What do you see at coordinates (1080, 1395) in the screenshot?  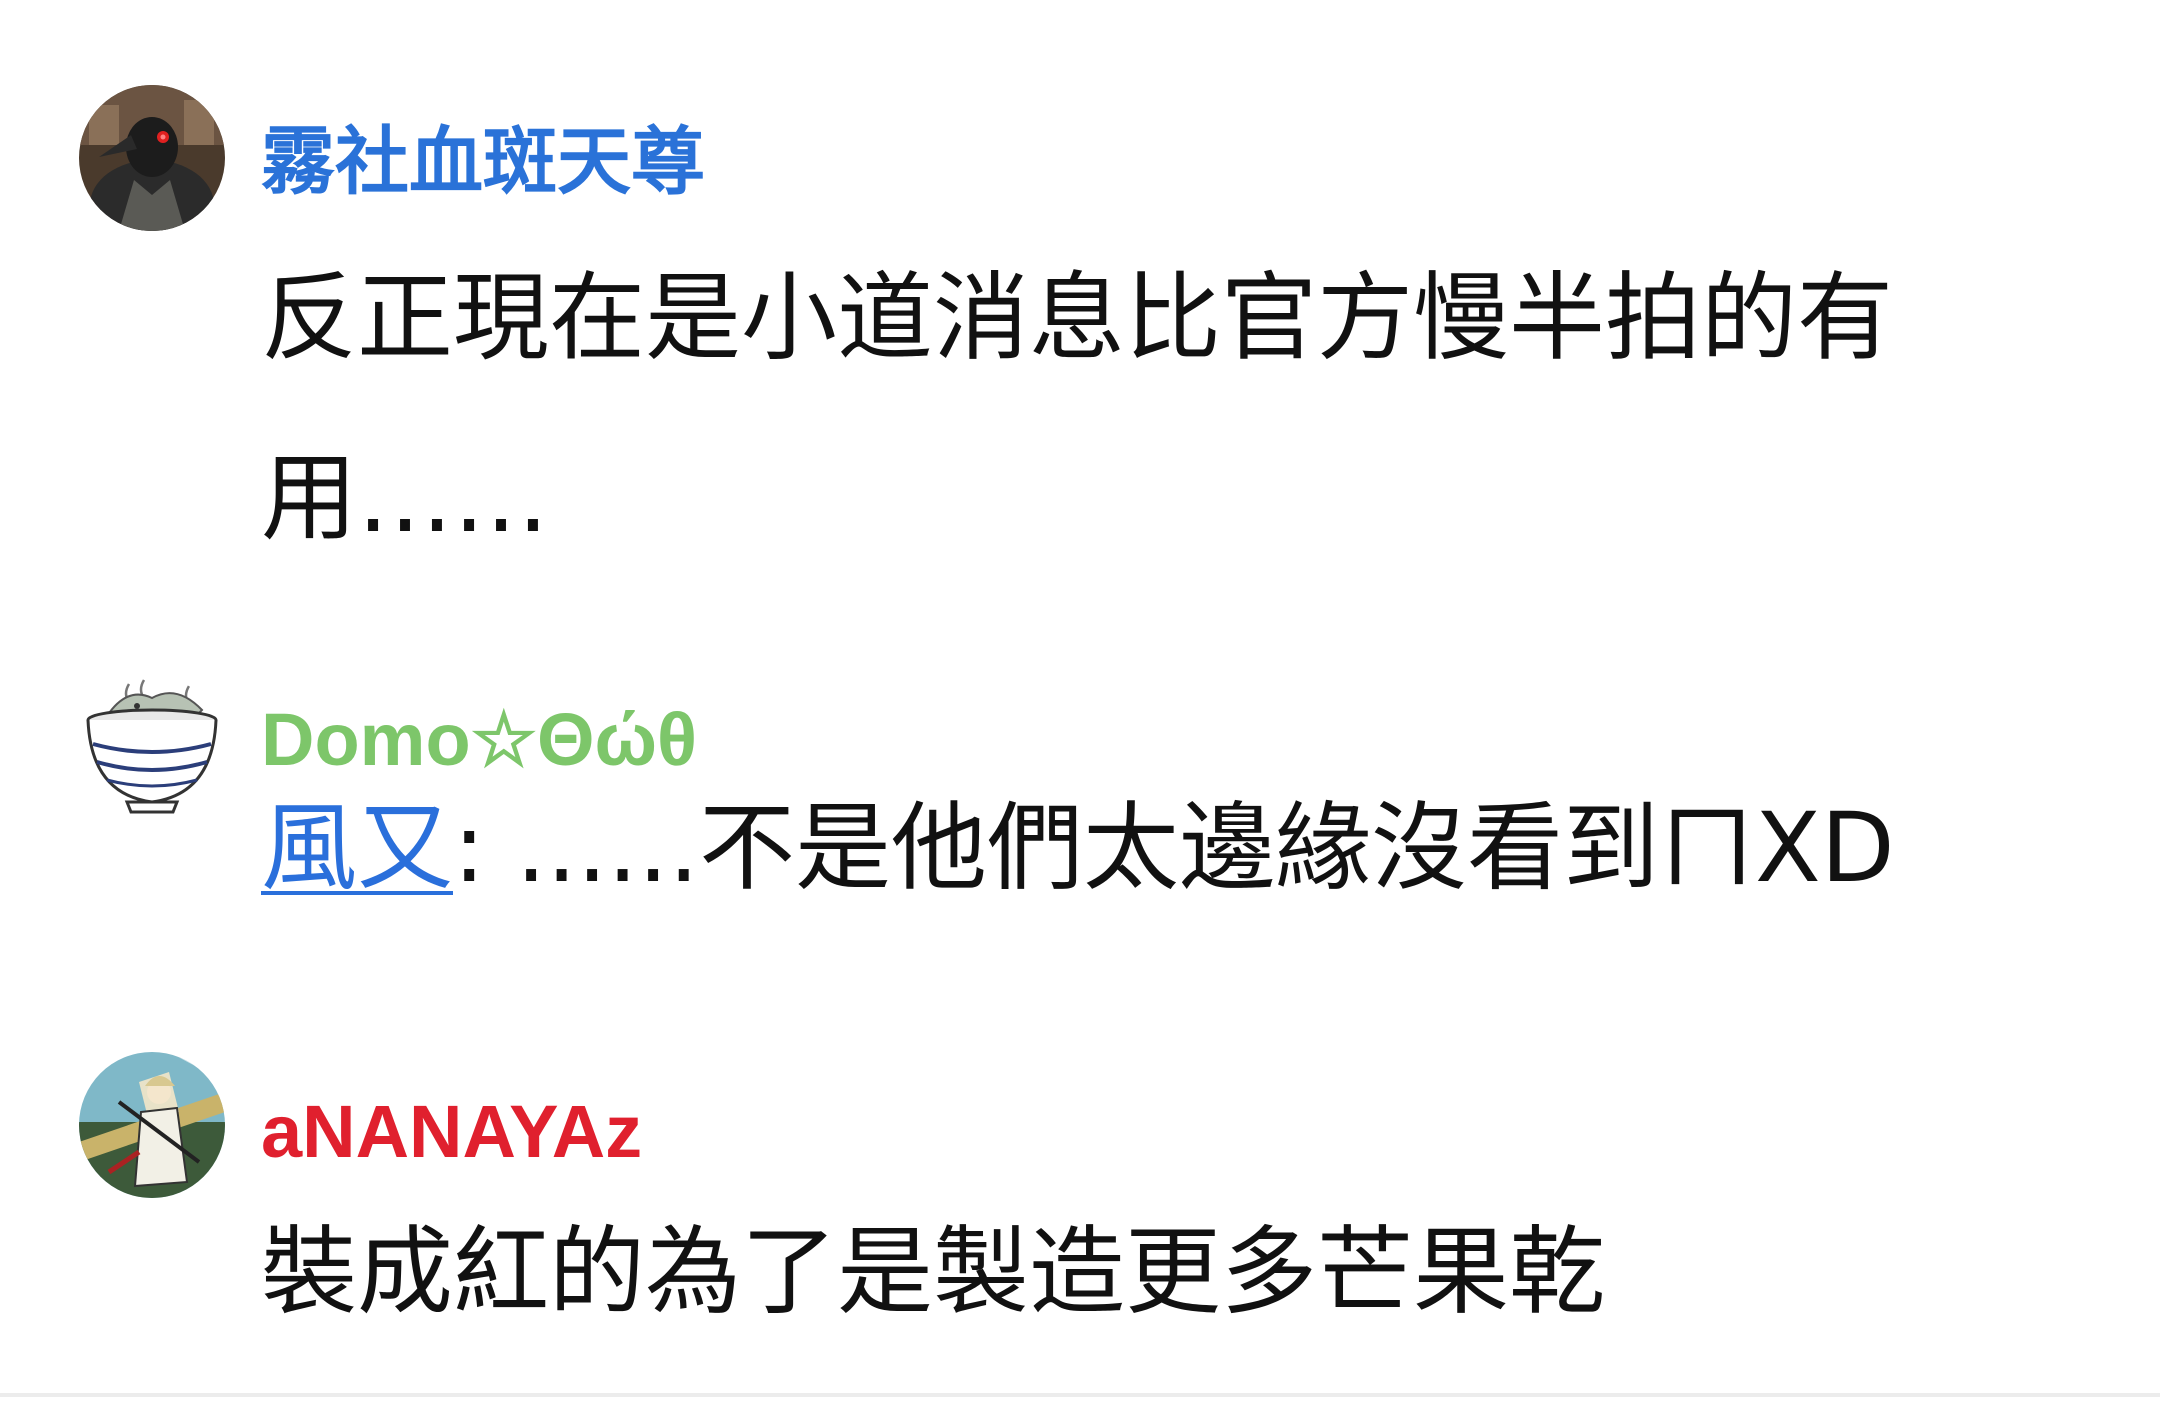 I see `divider` at bounding box center [1080, 1395].